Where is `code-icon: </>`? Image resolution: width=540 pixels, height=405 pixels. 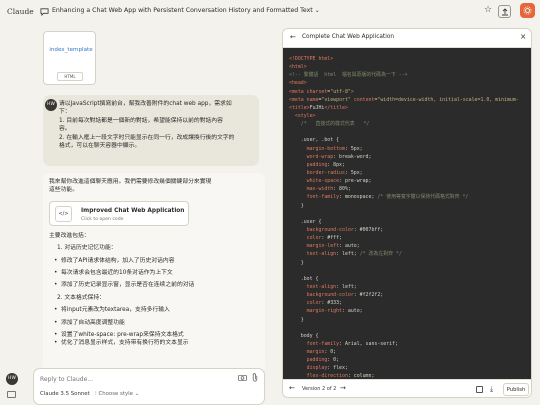 code-icon: </> is located at coordinates (63, 213).